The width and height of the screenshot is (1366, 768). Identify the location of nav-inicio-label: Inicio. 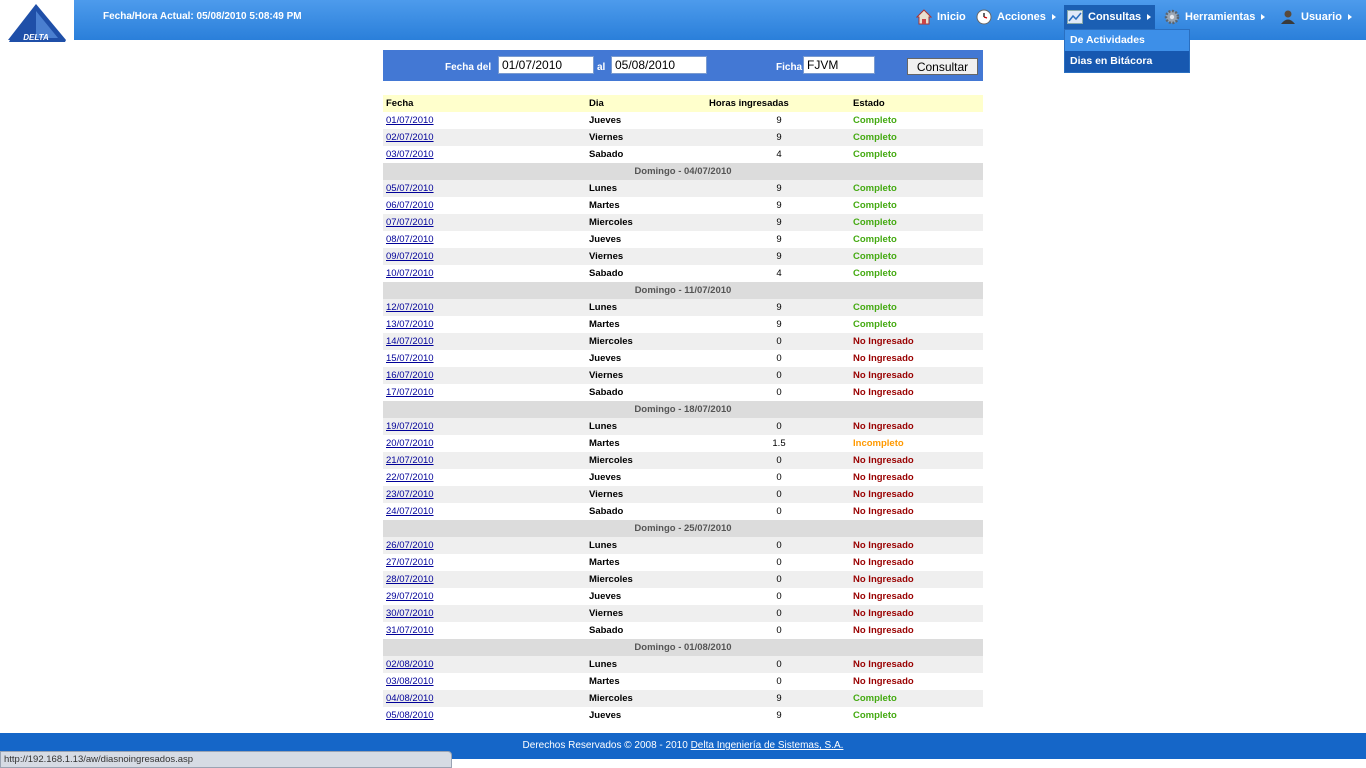
(951, 17).